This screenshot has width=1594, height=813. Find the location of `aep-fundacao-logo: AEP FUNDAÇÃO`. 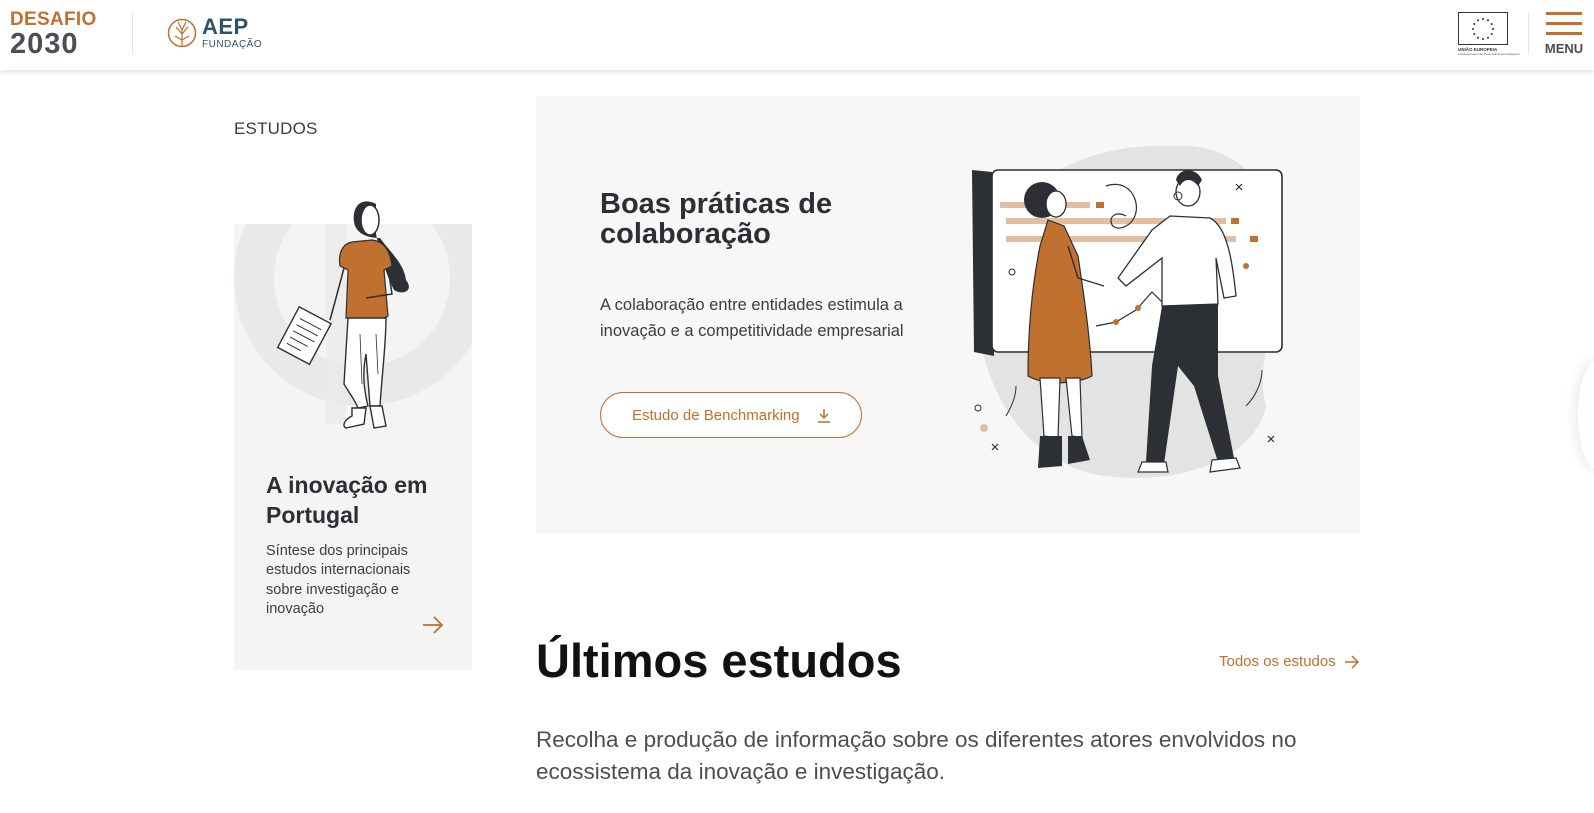

aep-fundacao-logo: AEP FUNDAÇÃO is located at coordinates (222, 34).